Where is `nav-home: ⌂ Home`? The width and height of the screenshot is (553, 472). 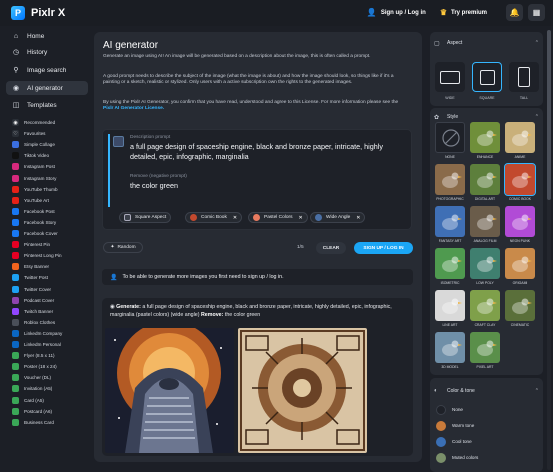 nav-home: ⌂ Home is located at coordinates (47, 36).